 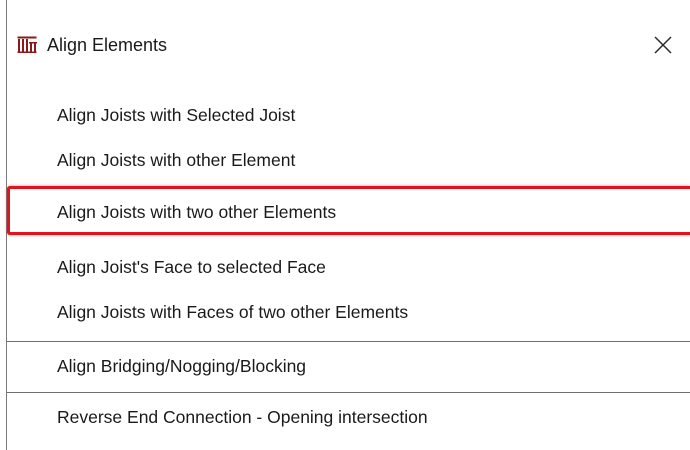 I want to click on menu-item-label: Align Bridging/Nogging/Blocking, so click(x=182, y=366).